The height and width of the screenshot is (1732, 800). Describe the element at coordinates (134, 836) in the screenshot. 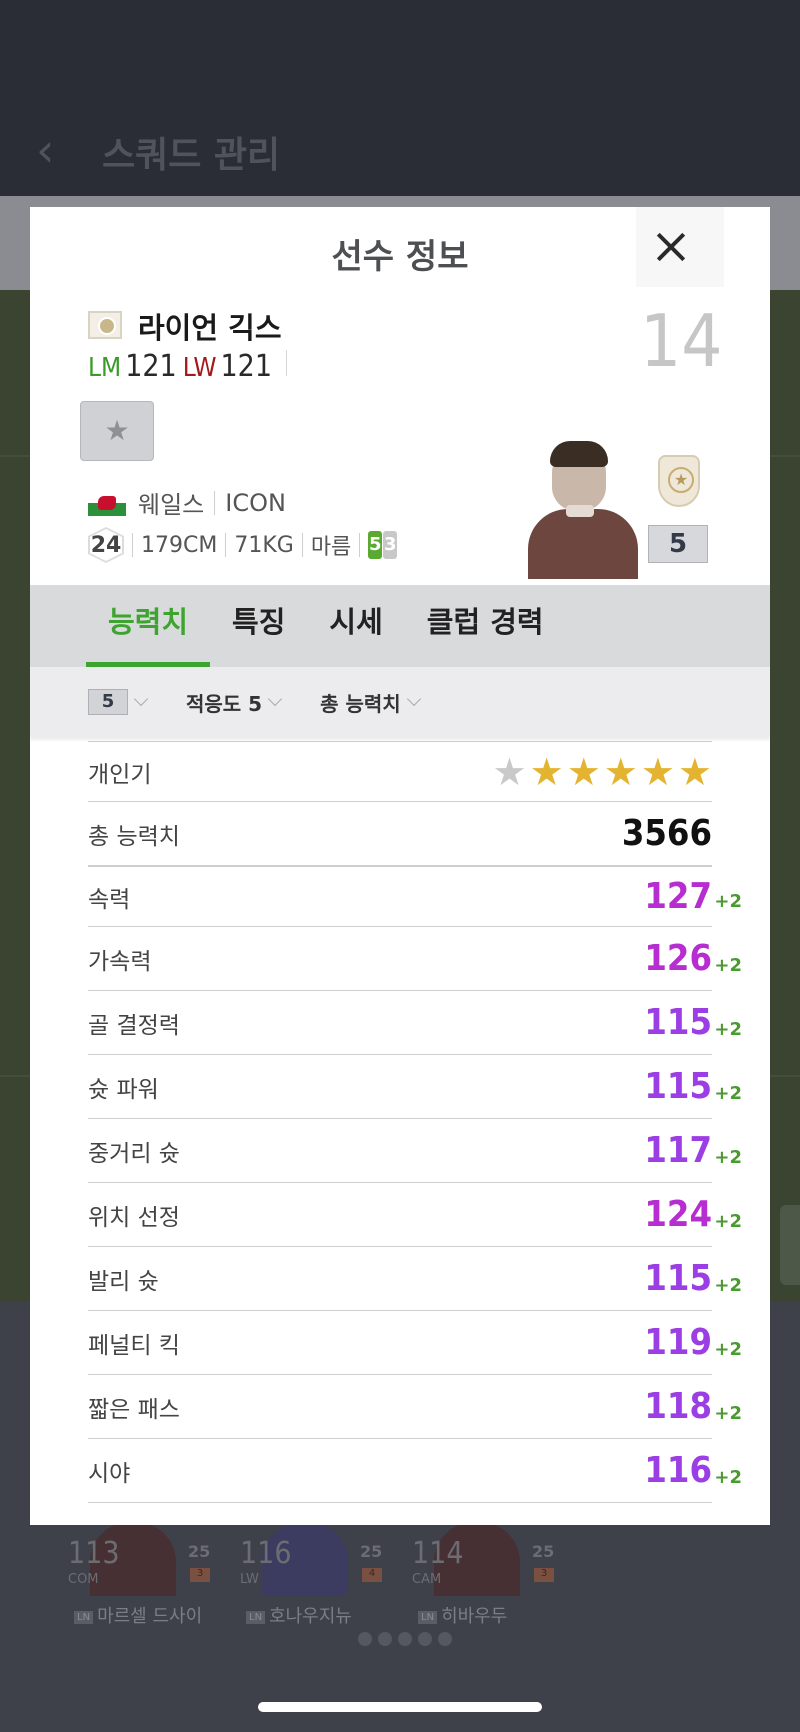

I see `stat-label: 총 능력치` at that location.